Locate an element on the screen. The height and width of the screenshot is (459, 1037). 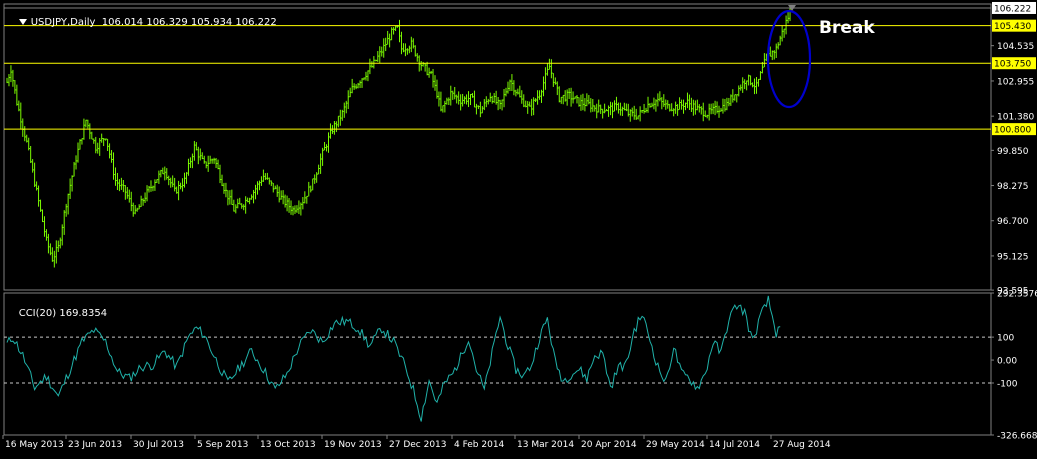
cci-header: CCI(20) 169.8354 is located at coordinates (56, 313).